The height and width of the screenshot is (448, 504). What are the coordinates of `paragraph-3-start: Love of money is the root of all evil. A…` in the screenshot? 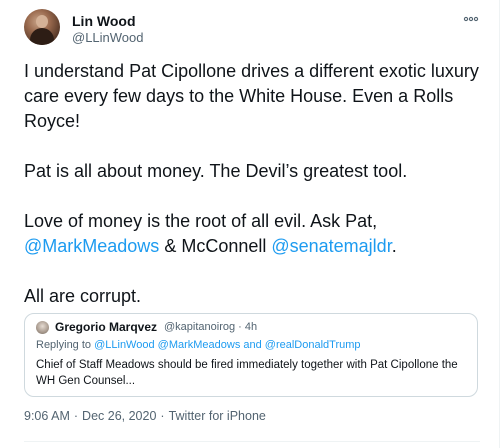 It's located at (201, 221).